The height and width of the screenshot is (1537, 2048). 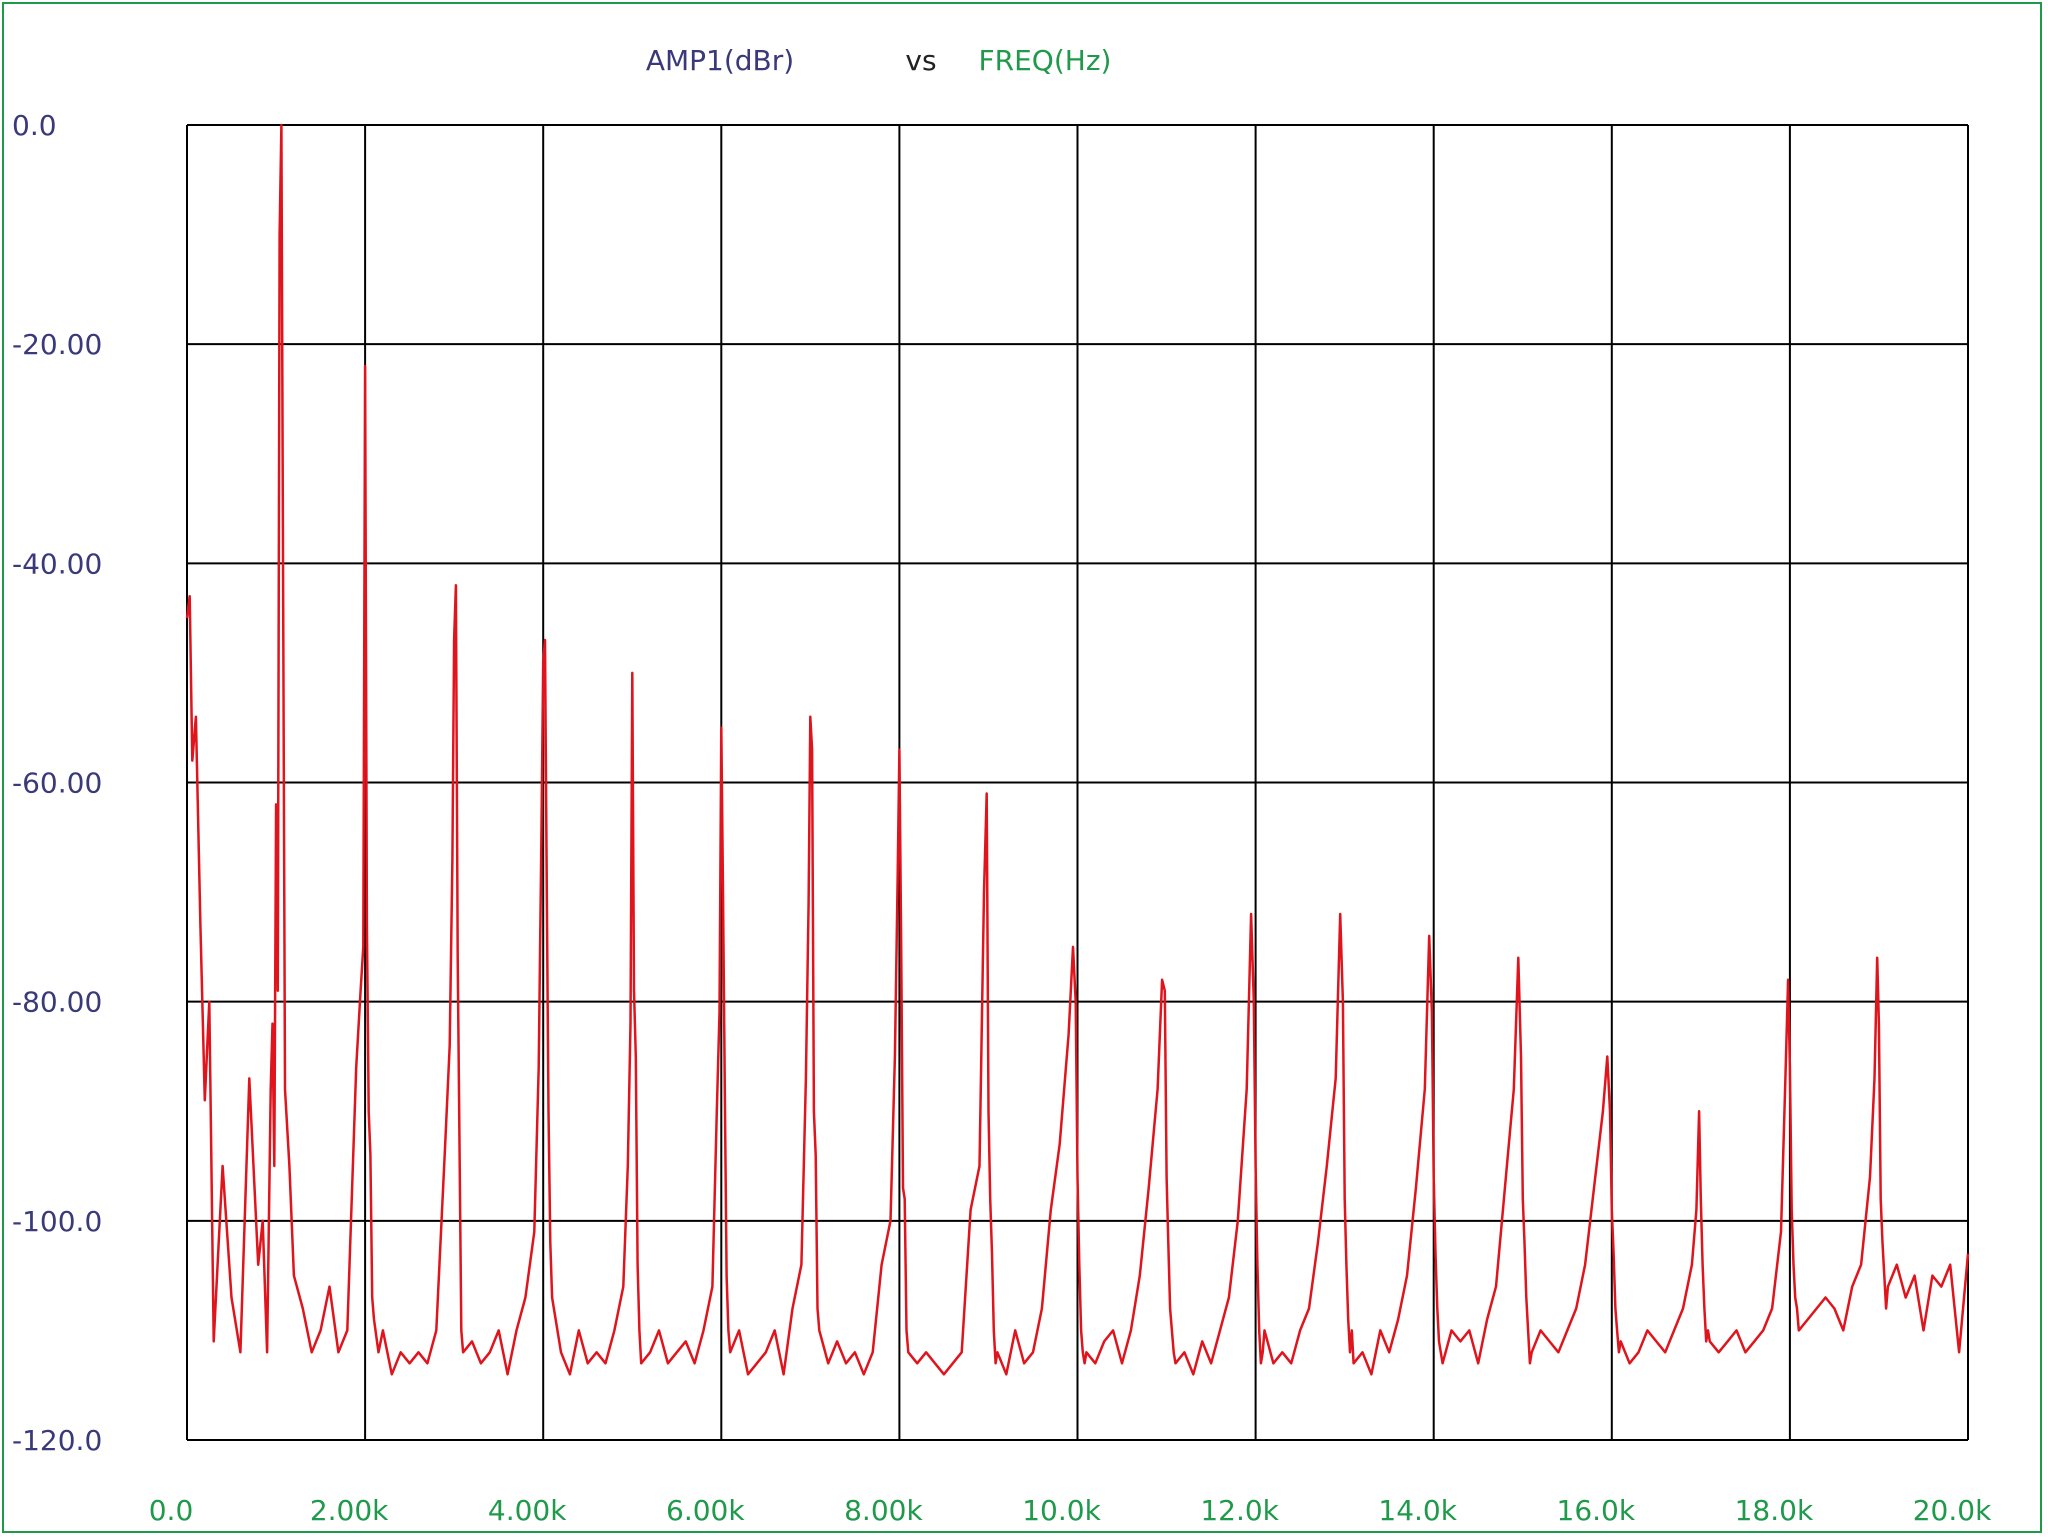 I want to click on x-tick-label: 20.0k, so click(x=1952, y=1510).